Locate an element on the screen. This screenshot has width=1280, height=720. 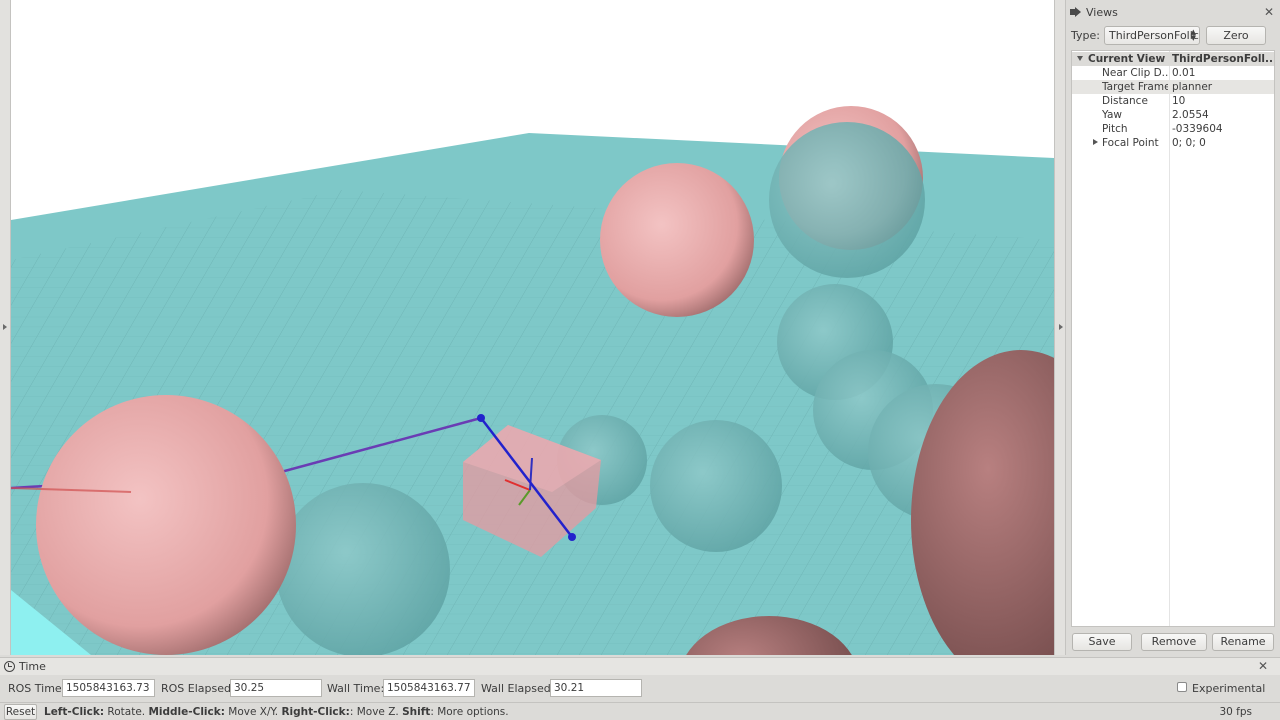
current-view-key: Current View is located at coordinates (1127, 59).